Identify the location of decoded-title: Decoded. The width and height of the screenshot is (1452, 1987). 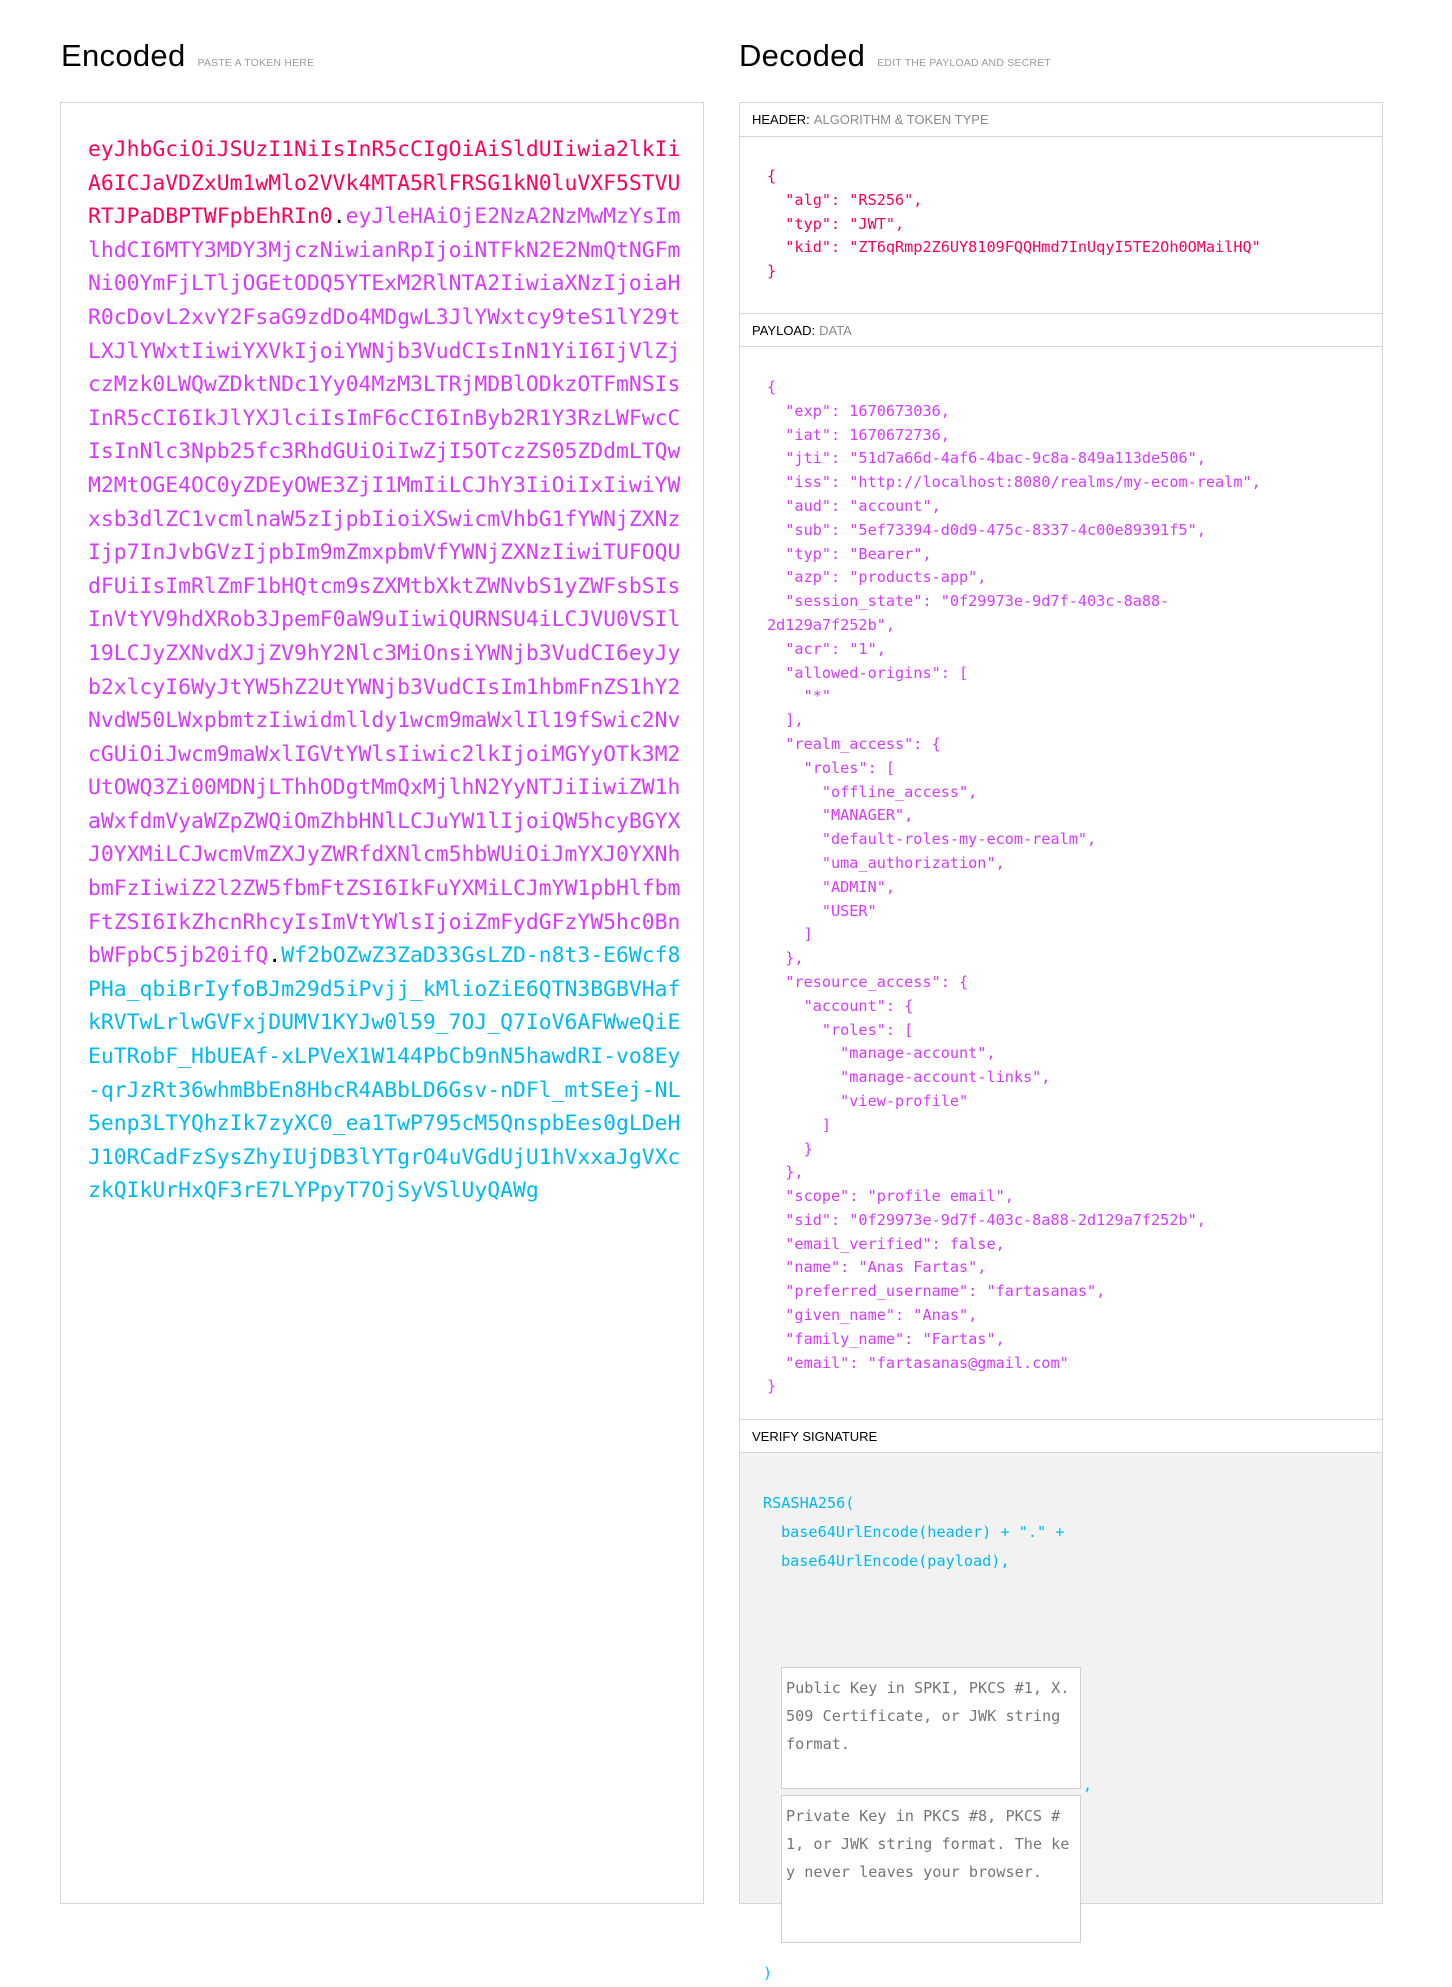
(802, 55).